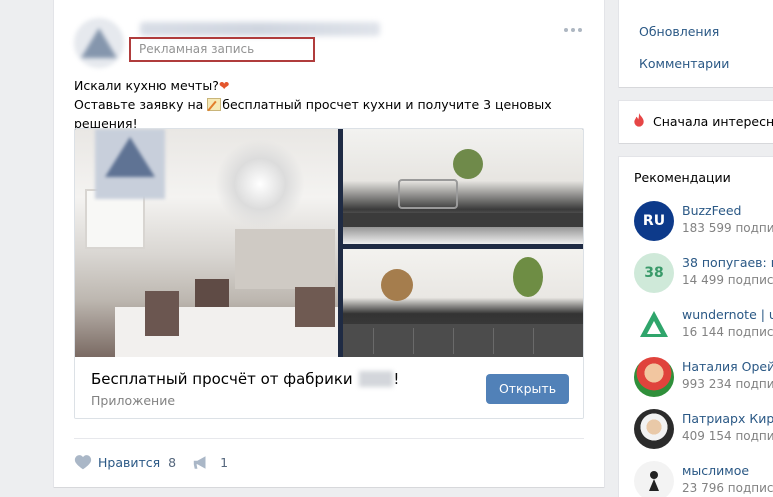  I want to click on heart-emoji-icon: ❤, so click(224, 85).